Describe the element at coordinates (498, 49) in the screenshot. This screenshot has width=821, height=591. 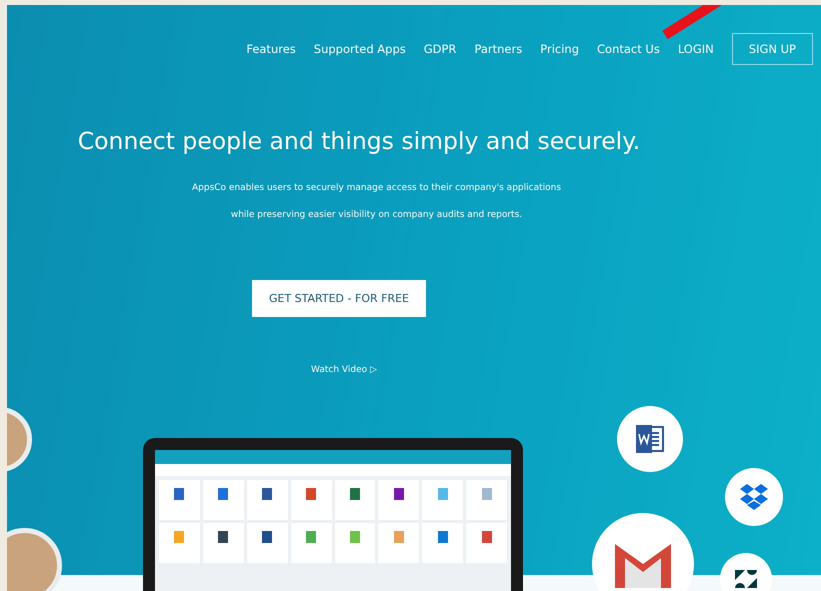
I see `nav-link: Partners` at that location.